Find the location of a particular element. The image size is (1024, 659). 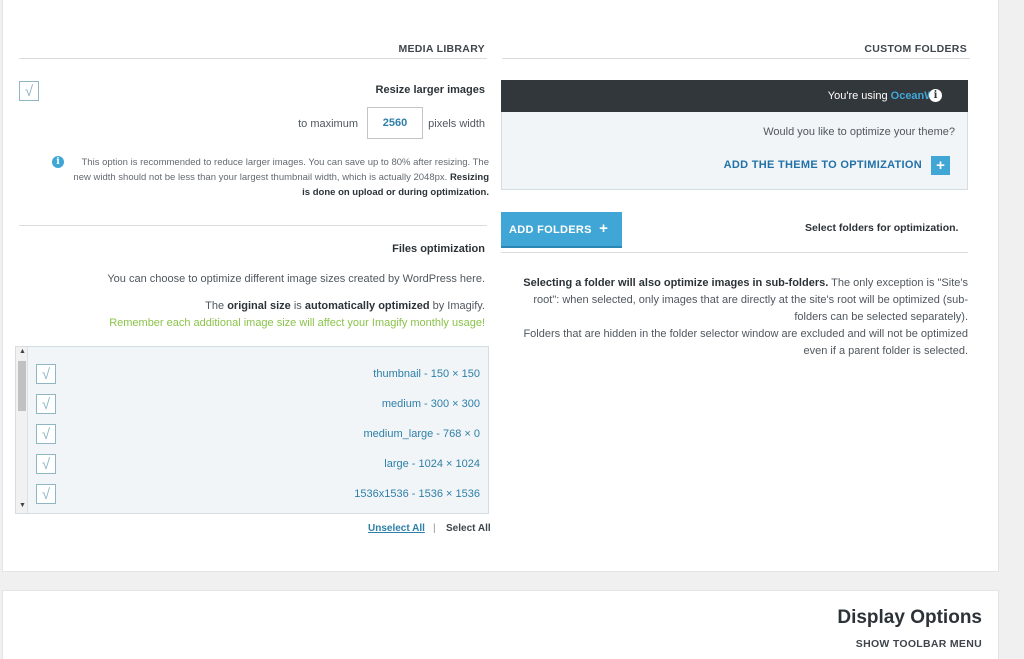

size-row-medium-large: √ medium_large - 768 × 0 is located at coordinates (262, 434).